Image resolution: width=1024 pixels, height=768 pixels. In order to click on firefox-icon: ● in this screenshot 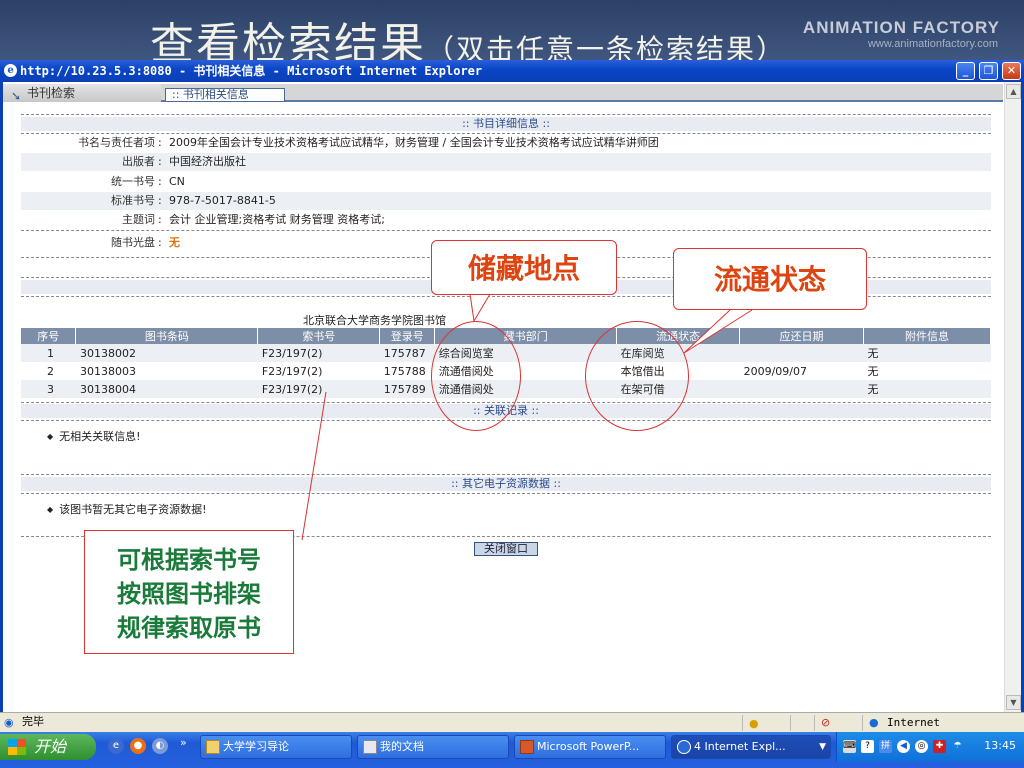, I will do `click(138, 746)`.